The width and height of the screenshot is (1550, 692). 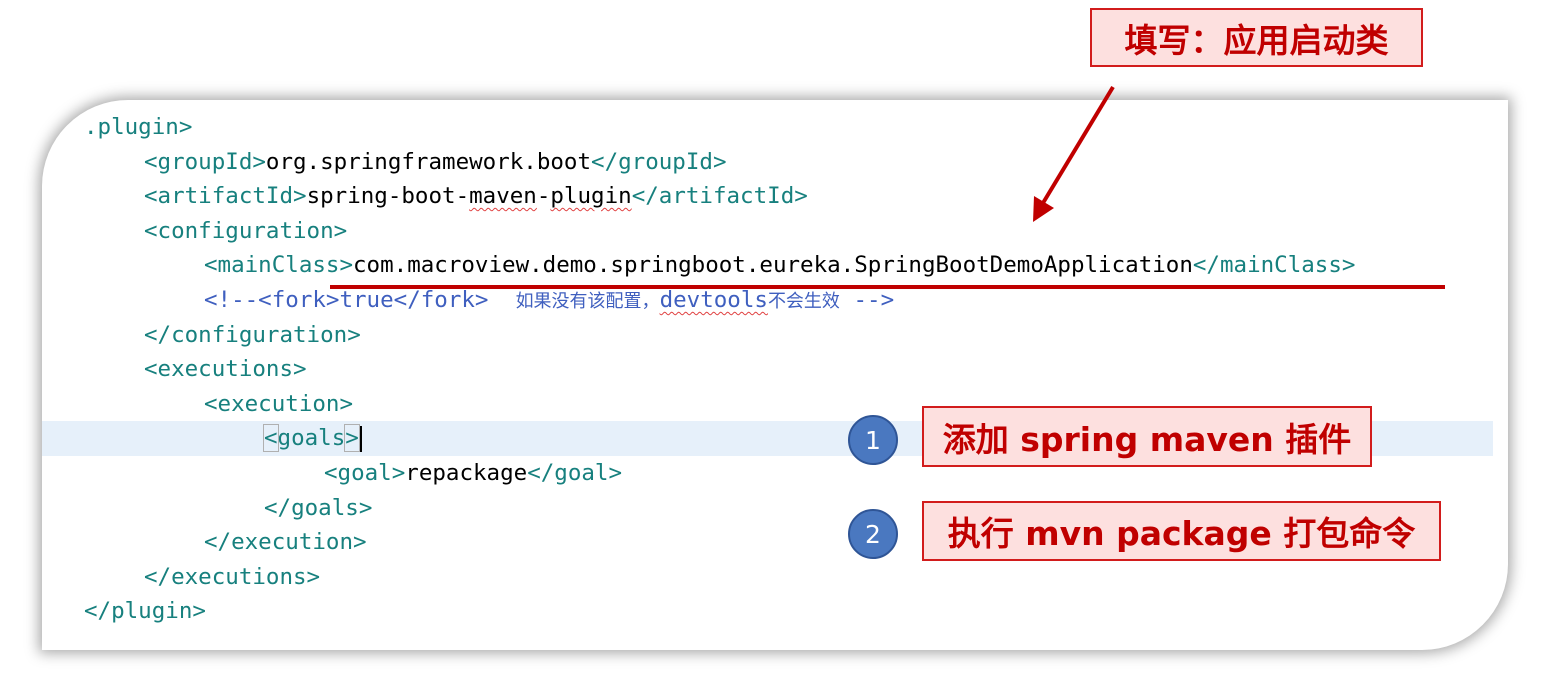 I want to click on step-2-callout: 执行 mvn package 打包命令, so click(x=1181, y=531).